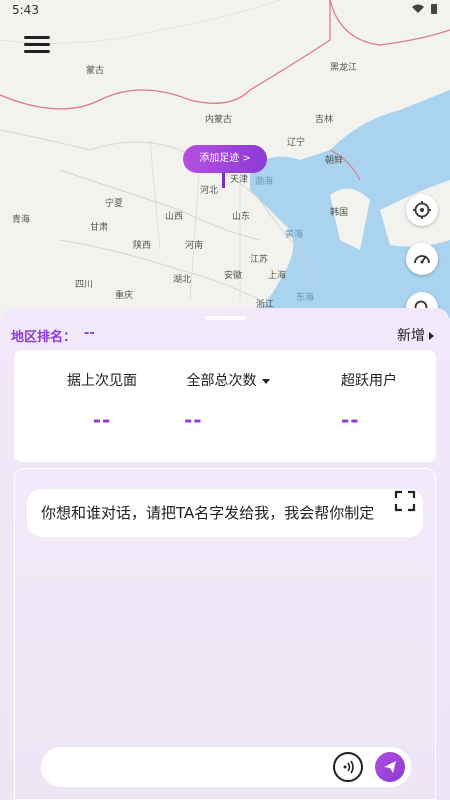 This screenshot has width=450, height=800. What do you see at coordinates (225, 318) in the screenshot?
I see `drag-handle` at bounding box center [225, 318].